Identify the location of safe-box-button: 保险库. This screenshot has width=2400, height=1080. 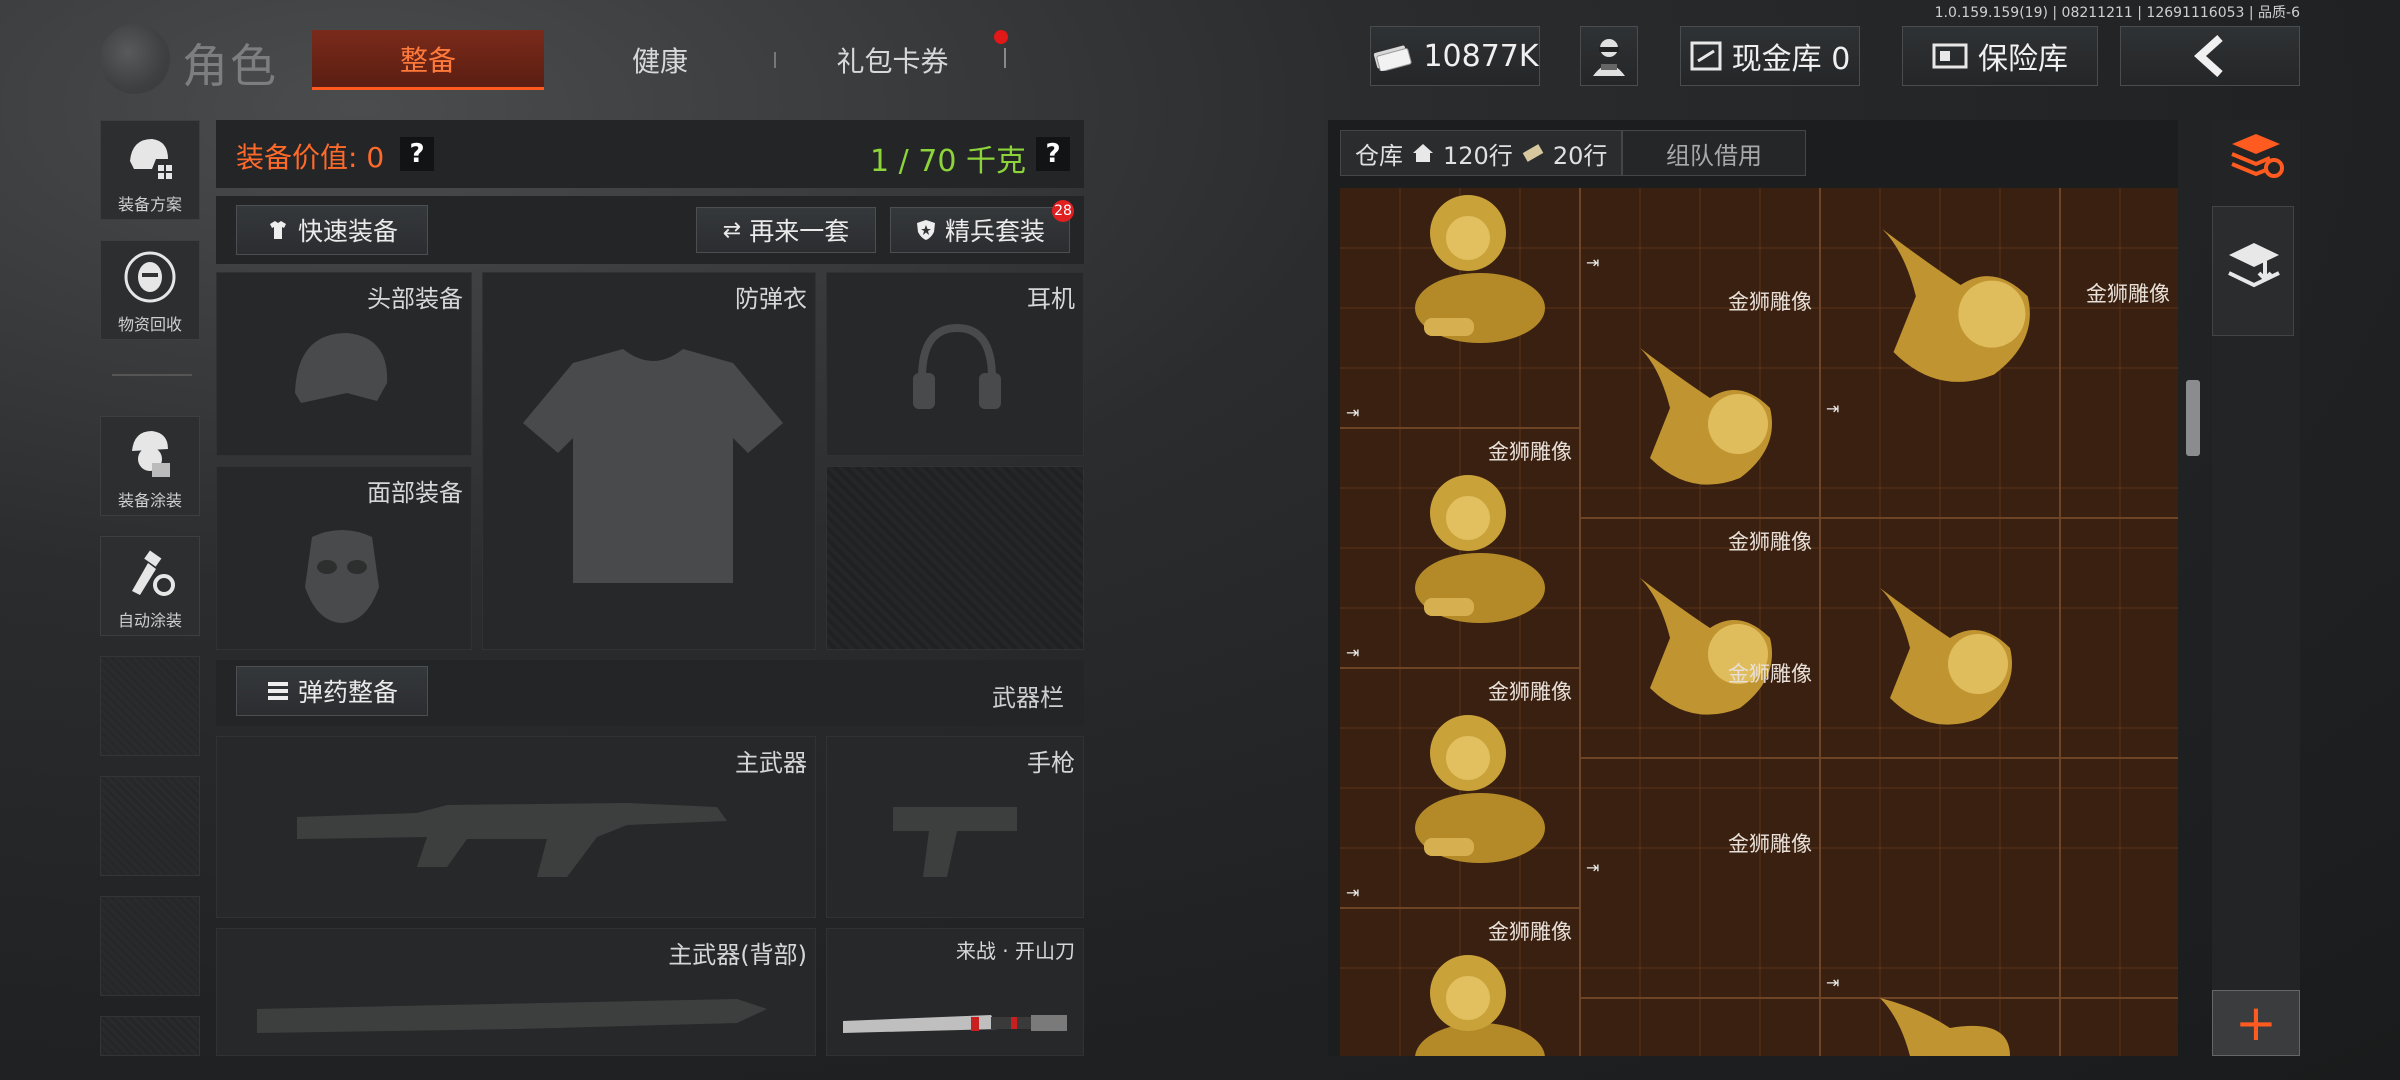
(2000, 56).